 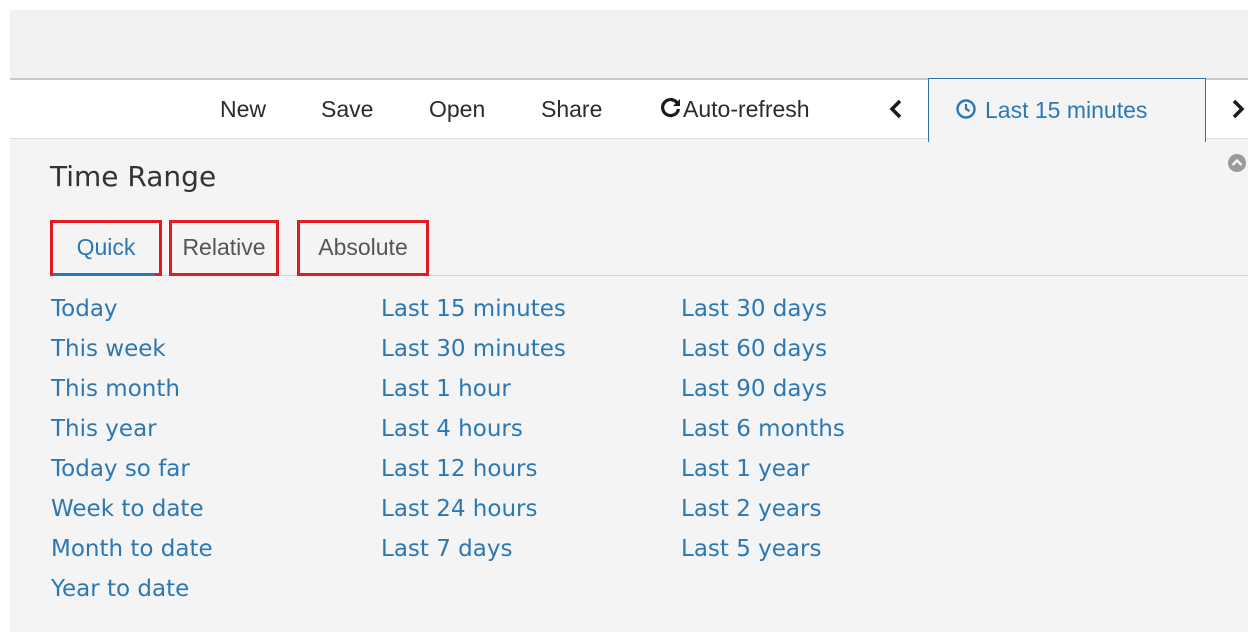 What do you see at coordinates (133, 176) in the screenshot?
I see `panel-title: Time Range` at bounding box center [133, 176].